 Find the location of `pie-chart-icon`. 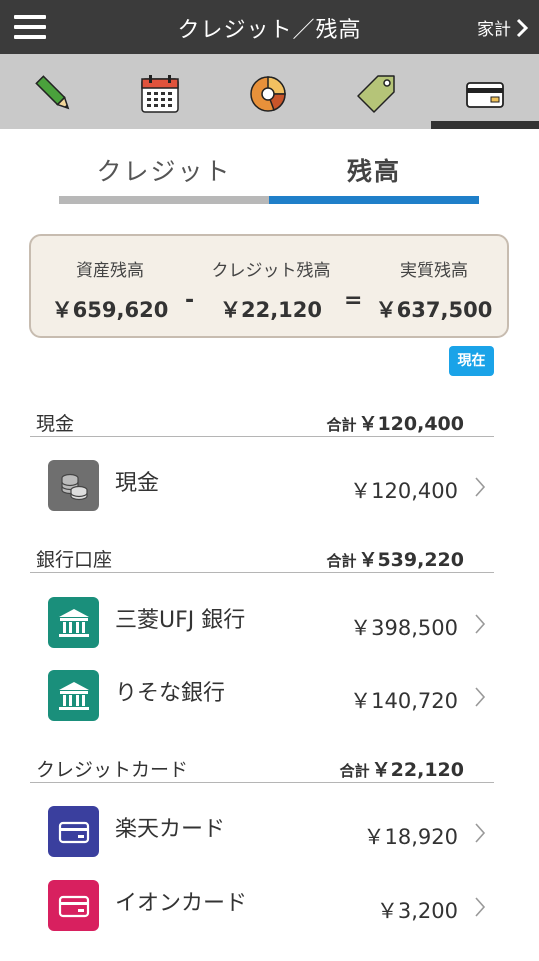

pie-chart-icon is located at coordinates (268, 94).